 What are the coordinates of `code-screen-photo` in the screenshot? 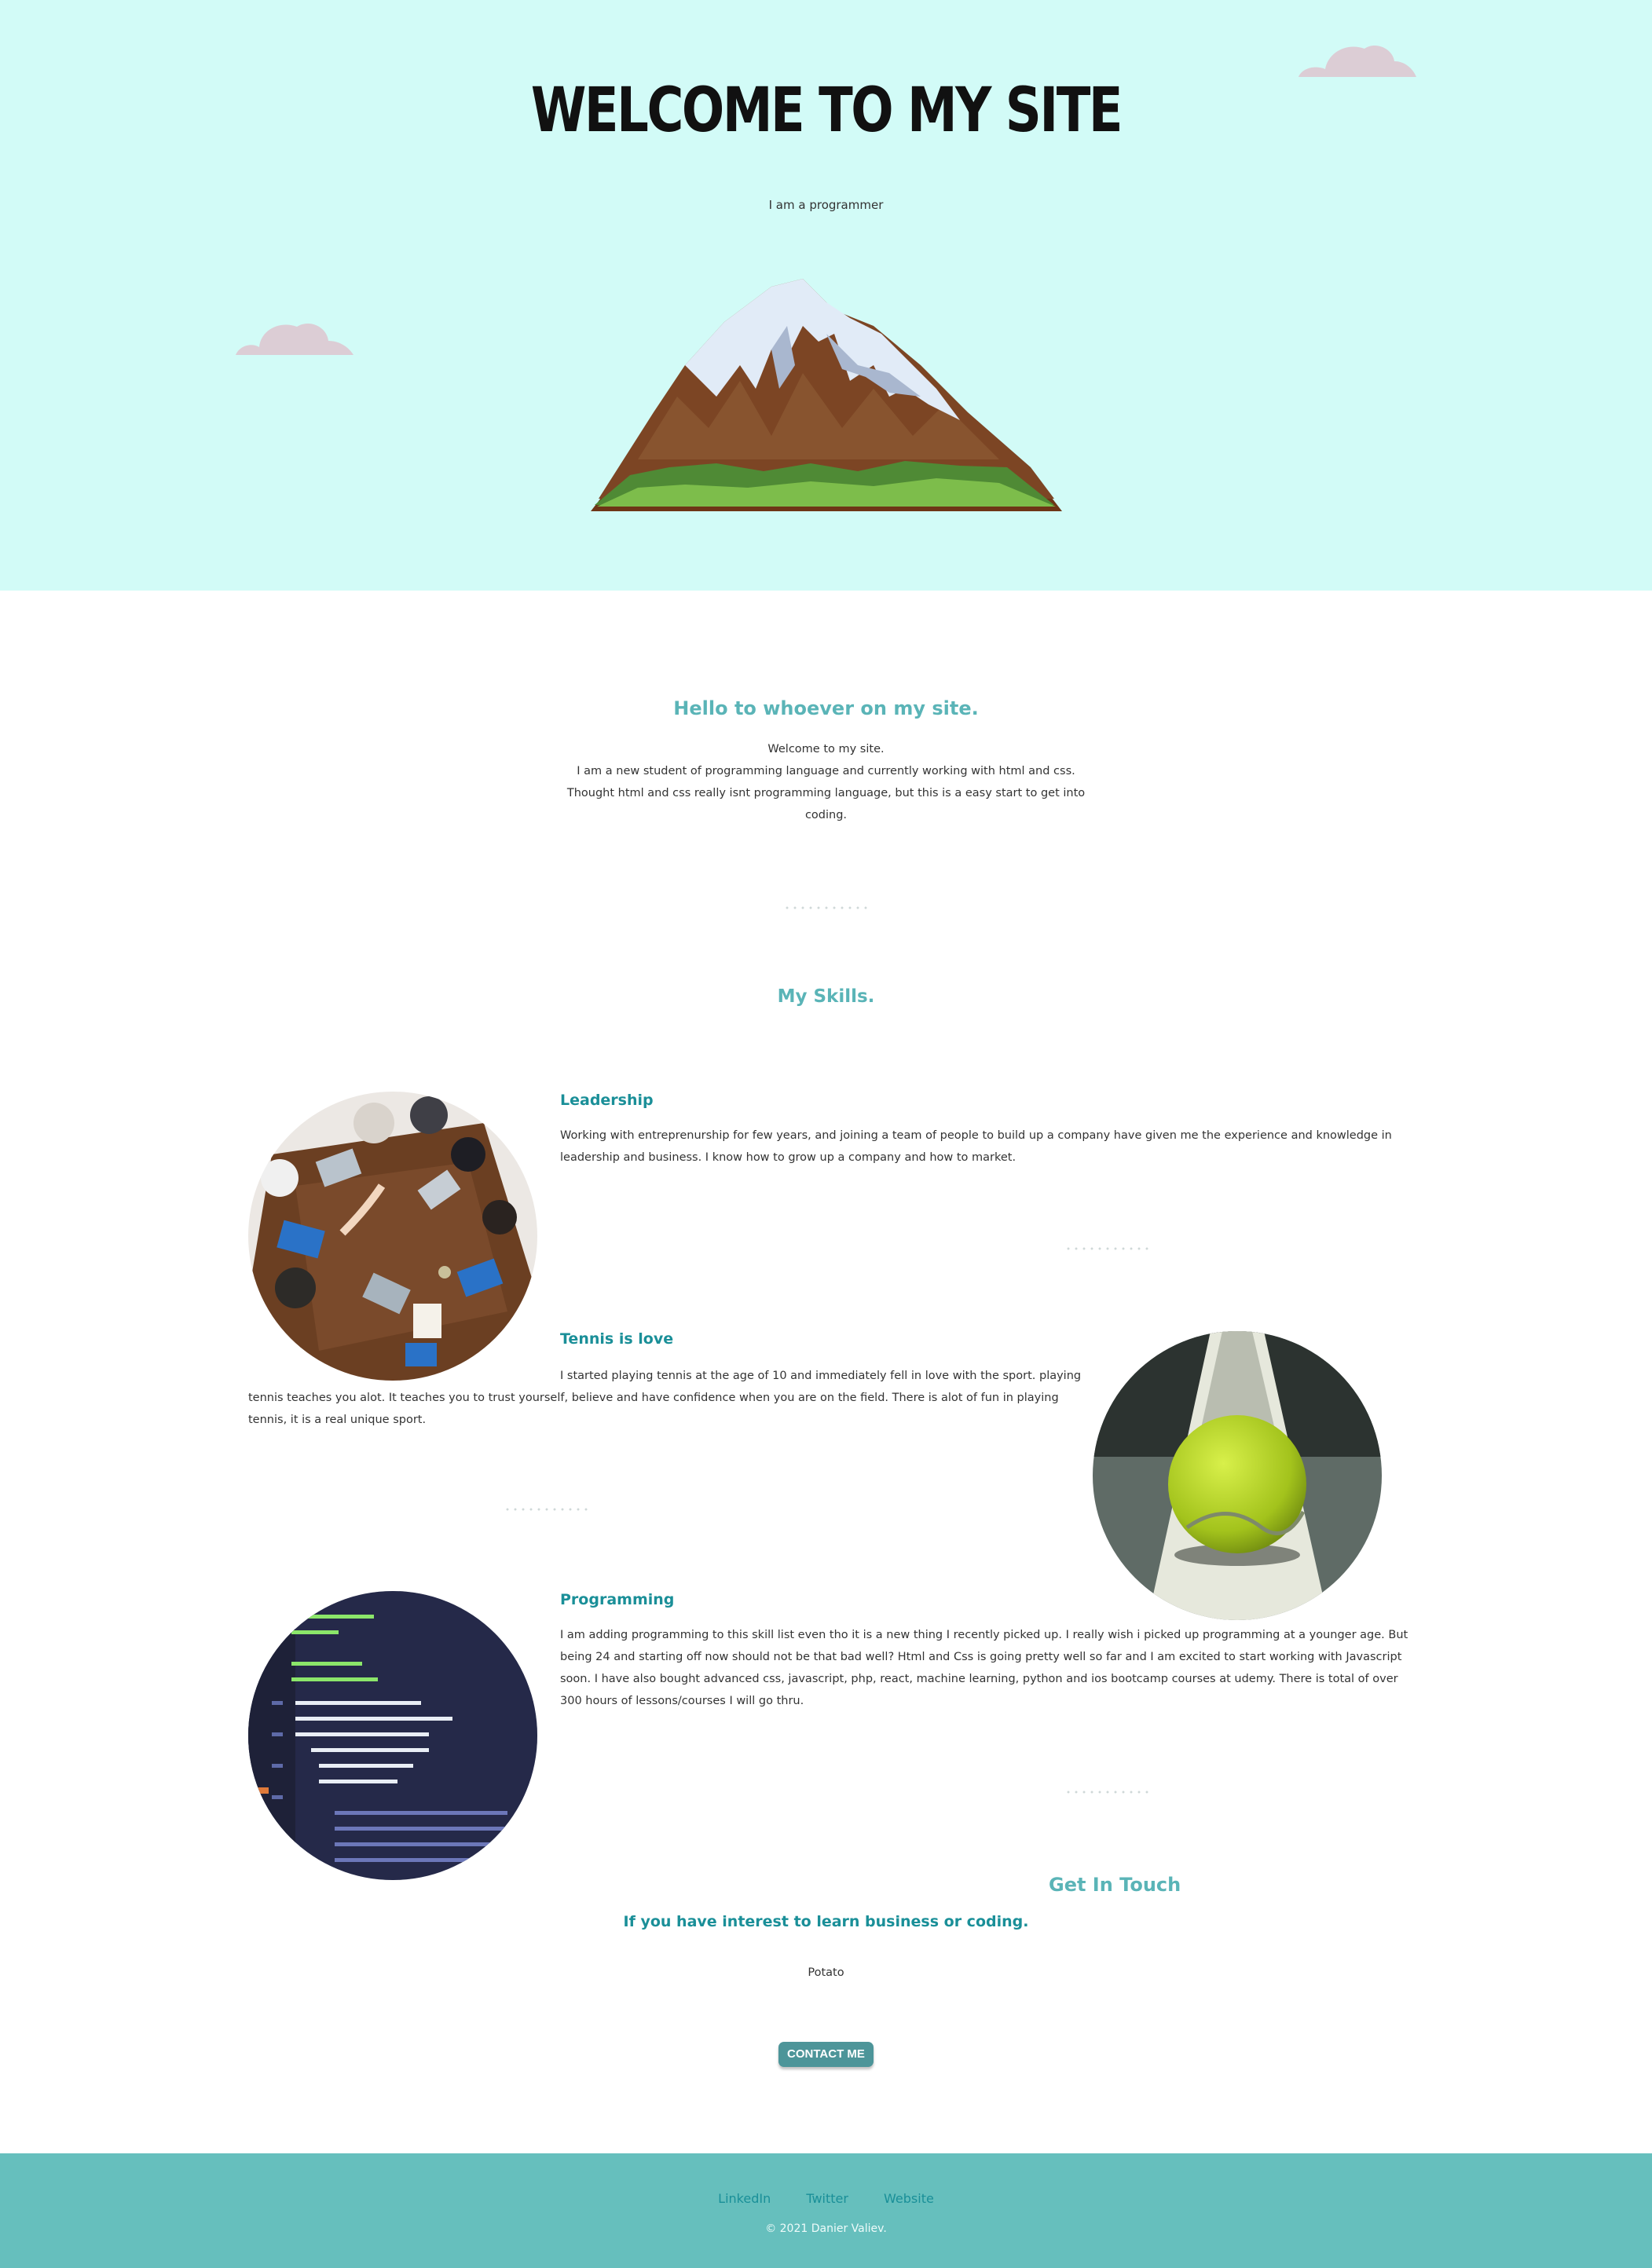 It's located at (392, 1736).